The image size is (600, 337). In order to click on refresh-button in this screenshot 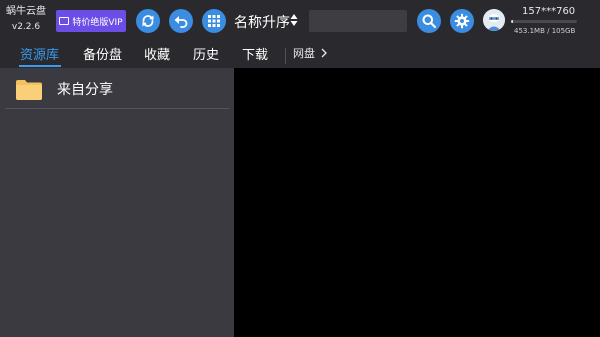, I will do `click(148, 21)`.